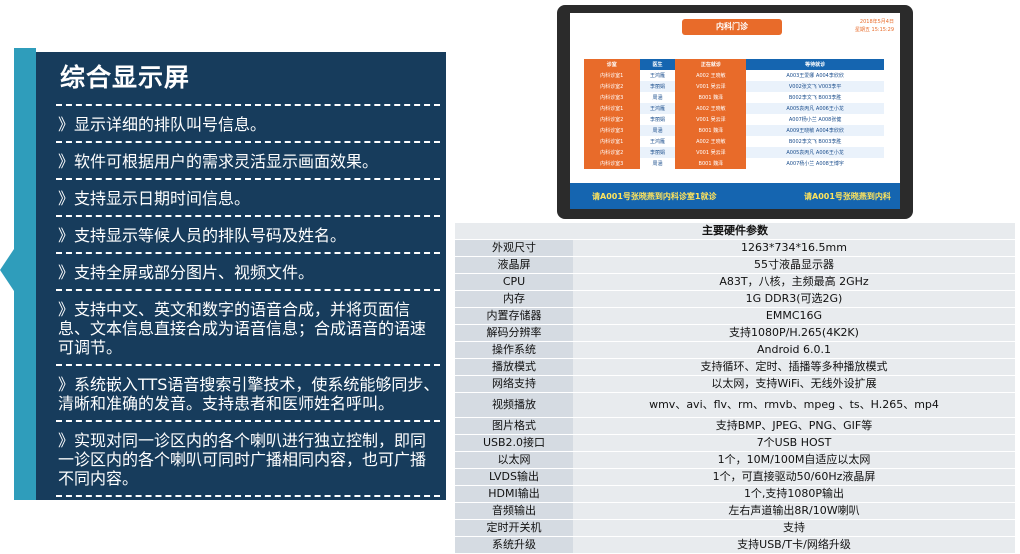  What do you see at coordinates (734, 130) in the screenshot?
I see `queue-row: 内科诊室3 周涵 B001 魏泽 A009王晓敏 A004李欣欣` at bounding box center [734, 130].